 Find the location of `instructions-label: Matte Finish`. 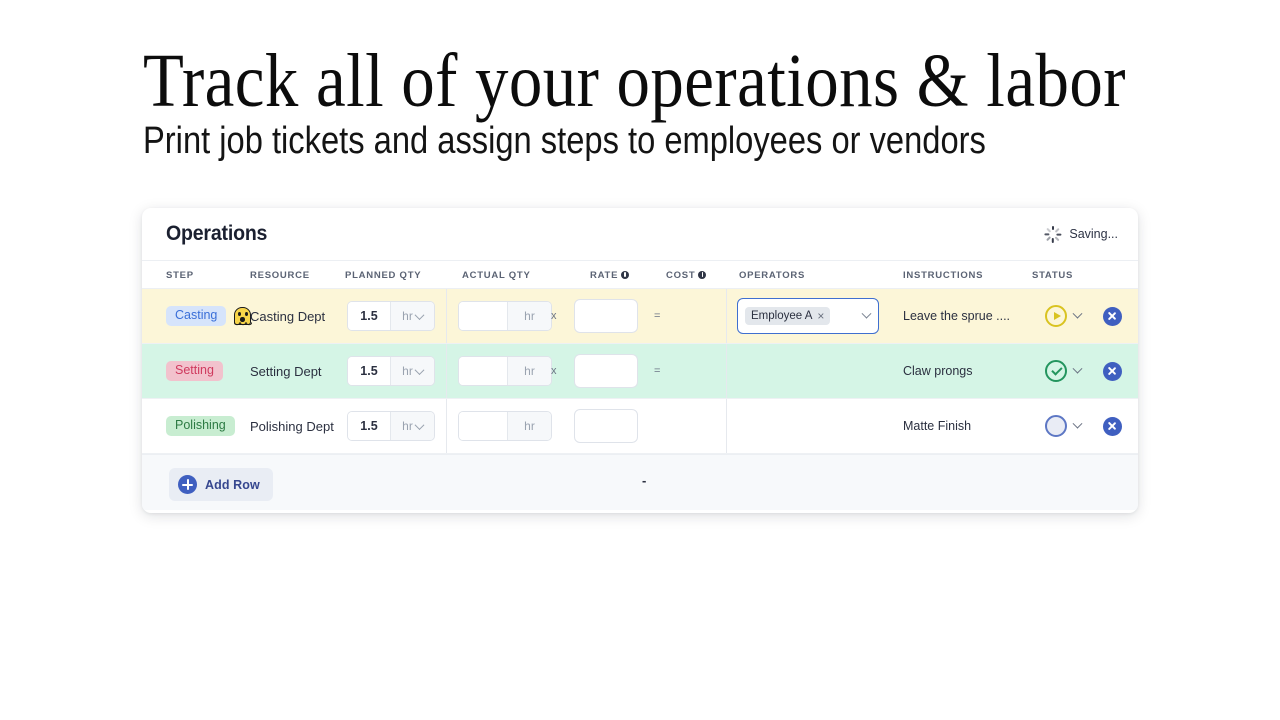

instructions-label: Matte Finish is located at coordinates (937, 426).